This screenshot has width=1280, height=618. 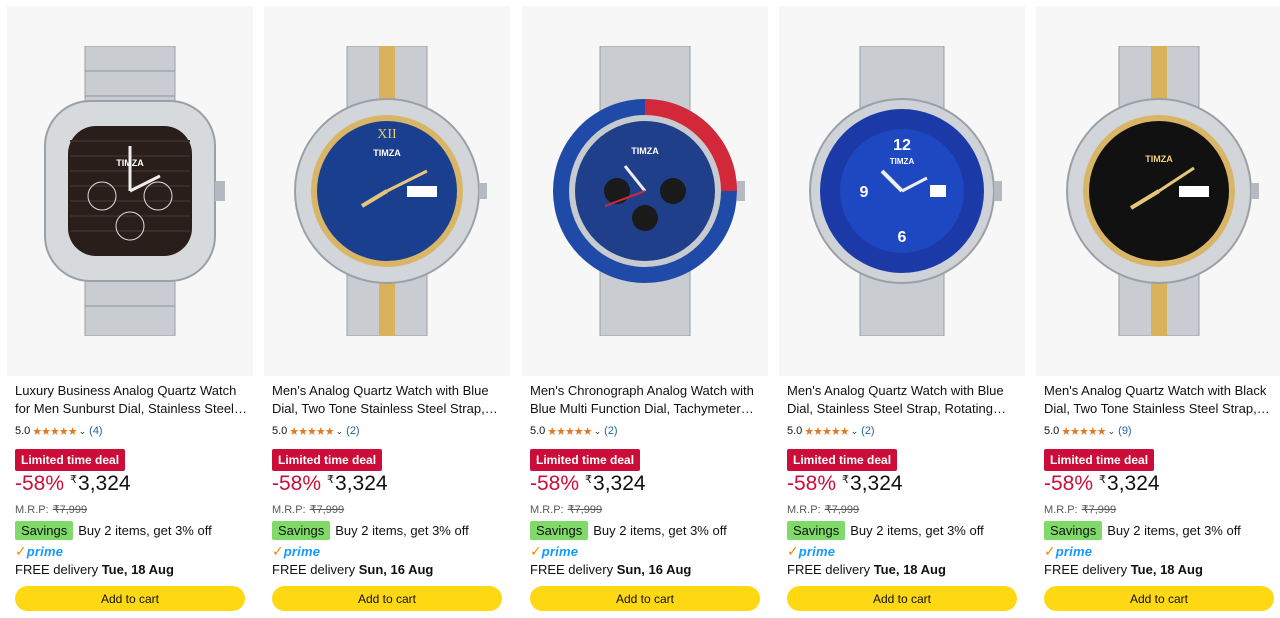 I want to click on rating: 5.0 ★★★★★ ⌄ (9), so click(x=1088, y=431).